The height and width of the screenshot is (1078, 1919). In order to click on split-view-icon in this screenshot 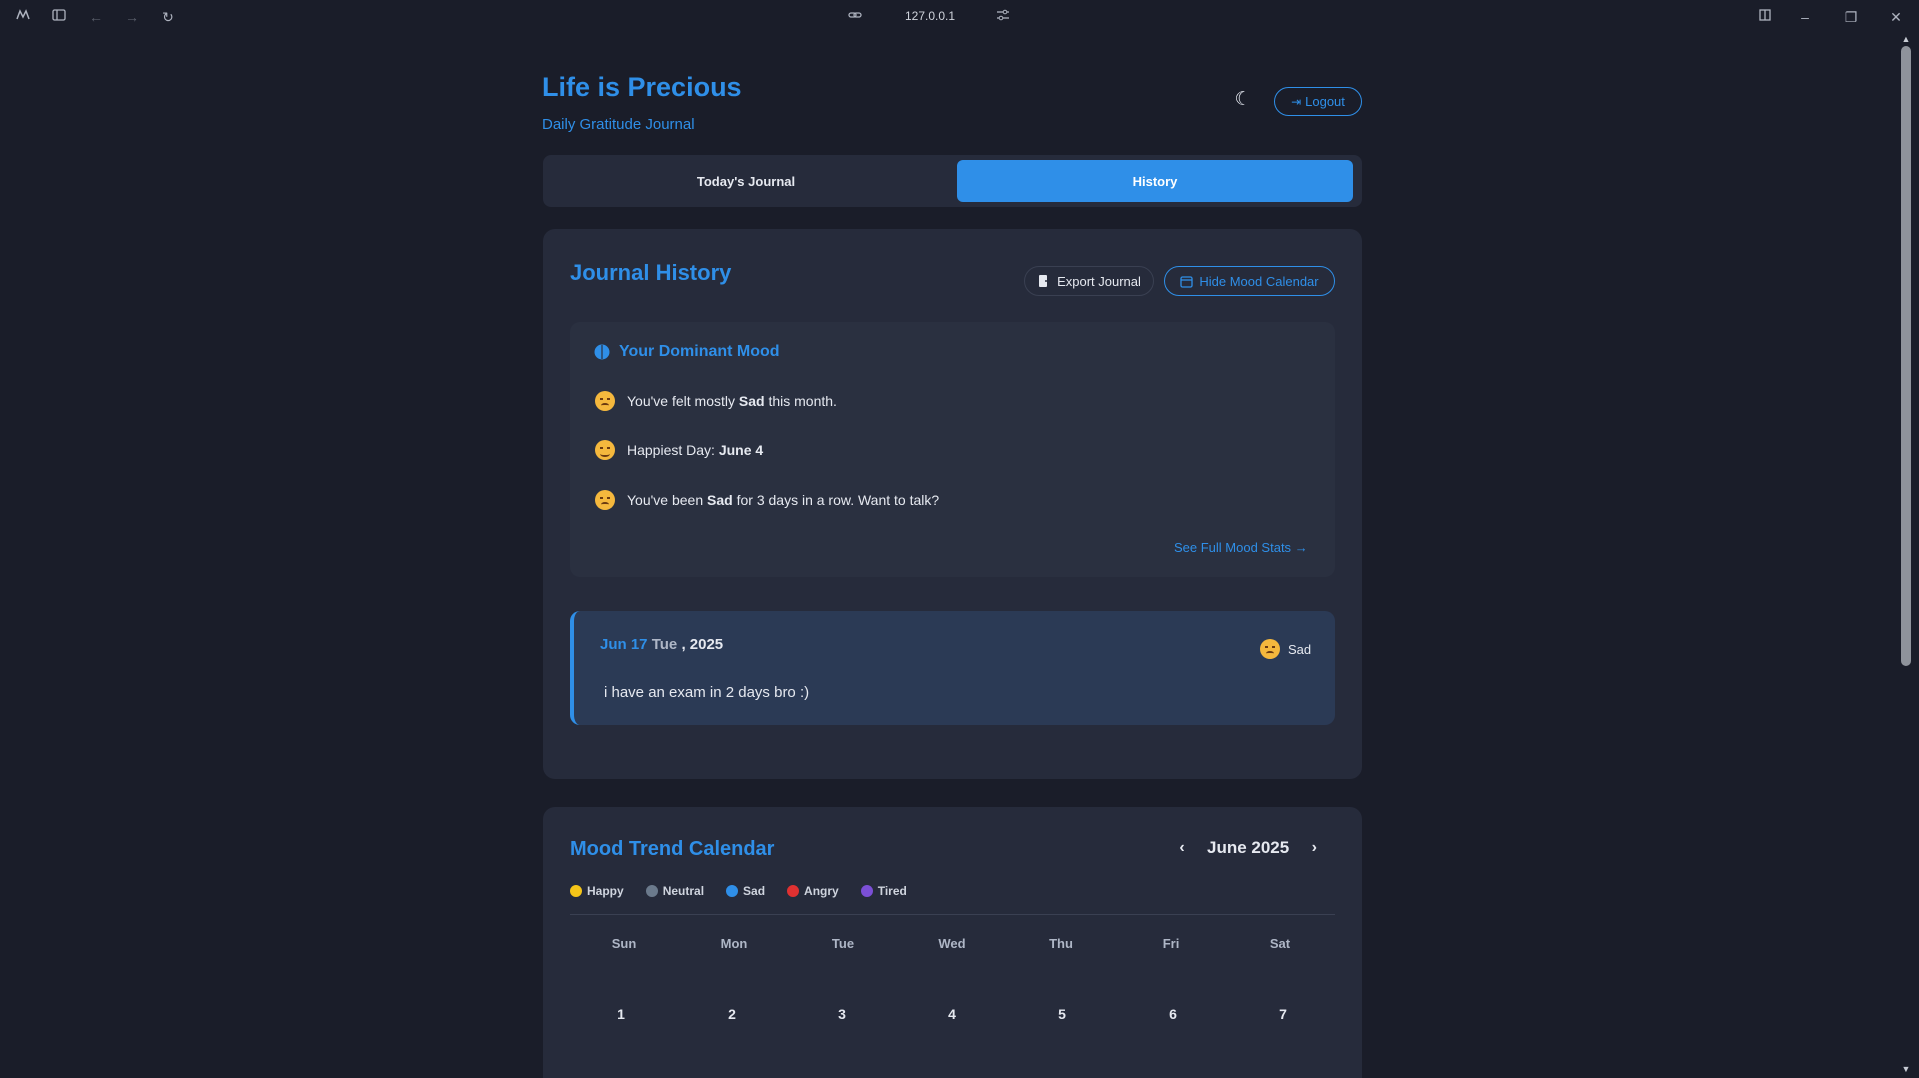, I will do `click(1765, 17)`.